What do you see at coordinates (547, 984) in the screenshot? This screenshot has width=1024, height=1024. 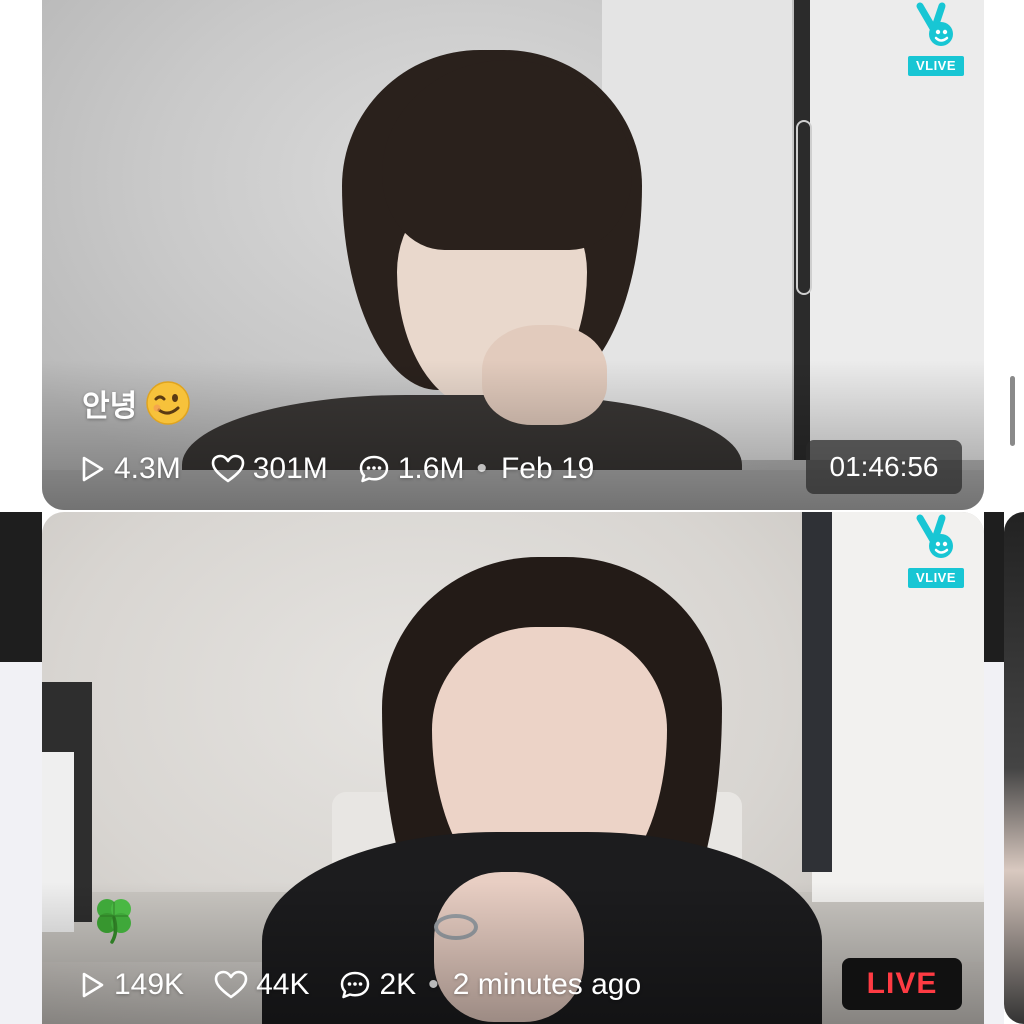 I see `broadcast-time-ago: 2 minutes ago` at bounding box center [547, 984].